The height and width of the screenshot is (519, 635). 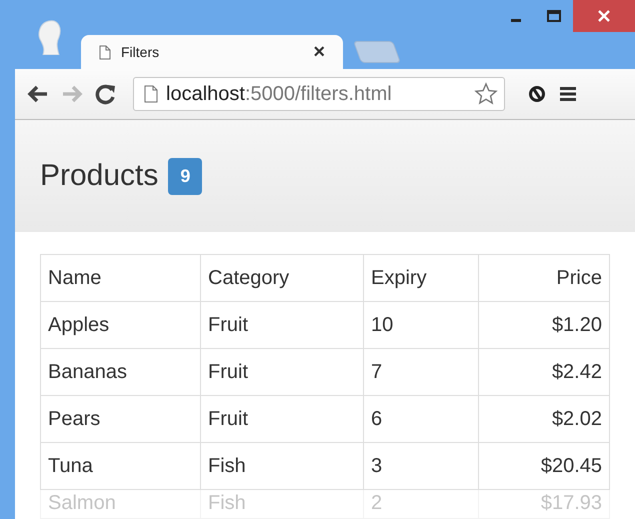 I want to click on address-bar: localhost:5000/filters.html, so click(x=319, y=94).